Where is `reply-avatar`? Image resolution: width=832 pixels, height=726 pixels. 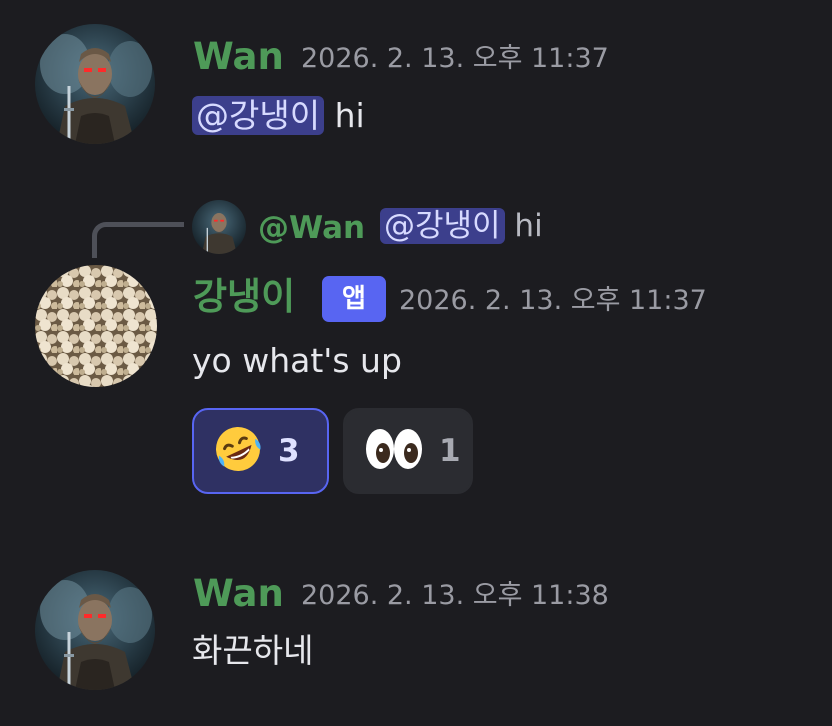 reply-avatar is located at coordinates (219, 227).